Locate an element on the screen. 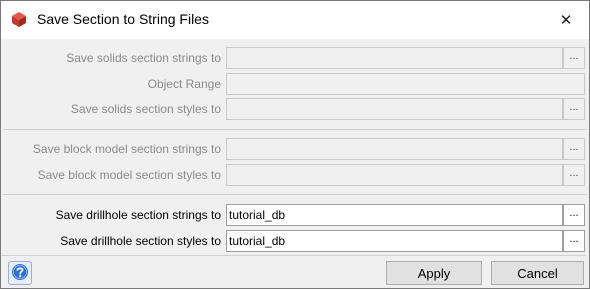  block-model-styles-input is located at coordinates (394, 175).